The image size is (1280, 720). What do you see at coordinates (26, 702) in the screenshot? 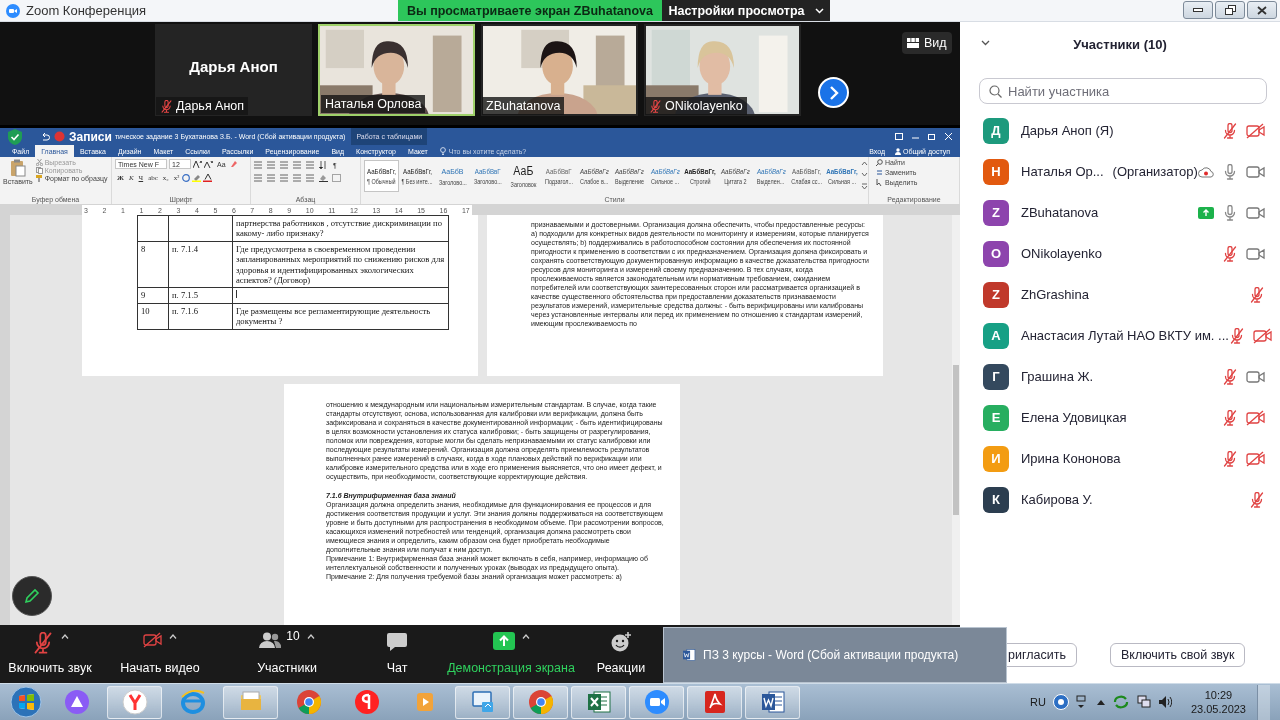
I see `windows-logo-icon` at bounding box center [26, 702].